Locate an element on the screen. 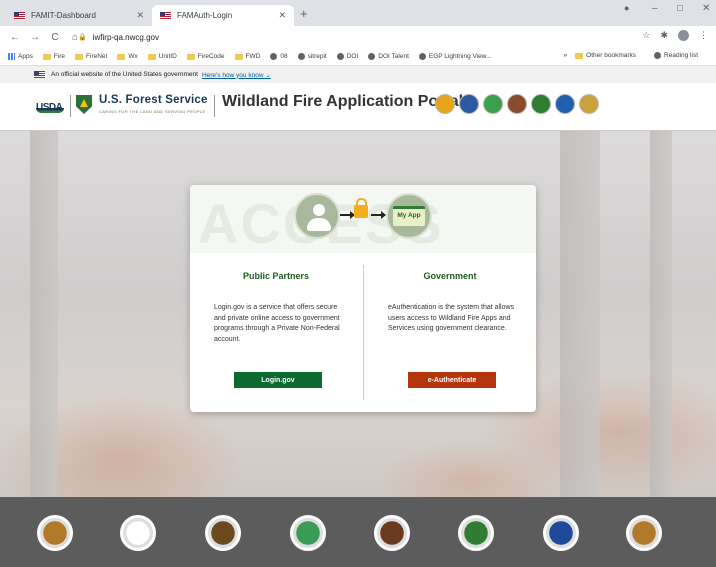  fws-icon is located at coordinates (589, 104).